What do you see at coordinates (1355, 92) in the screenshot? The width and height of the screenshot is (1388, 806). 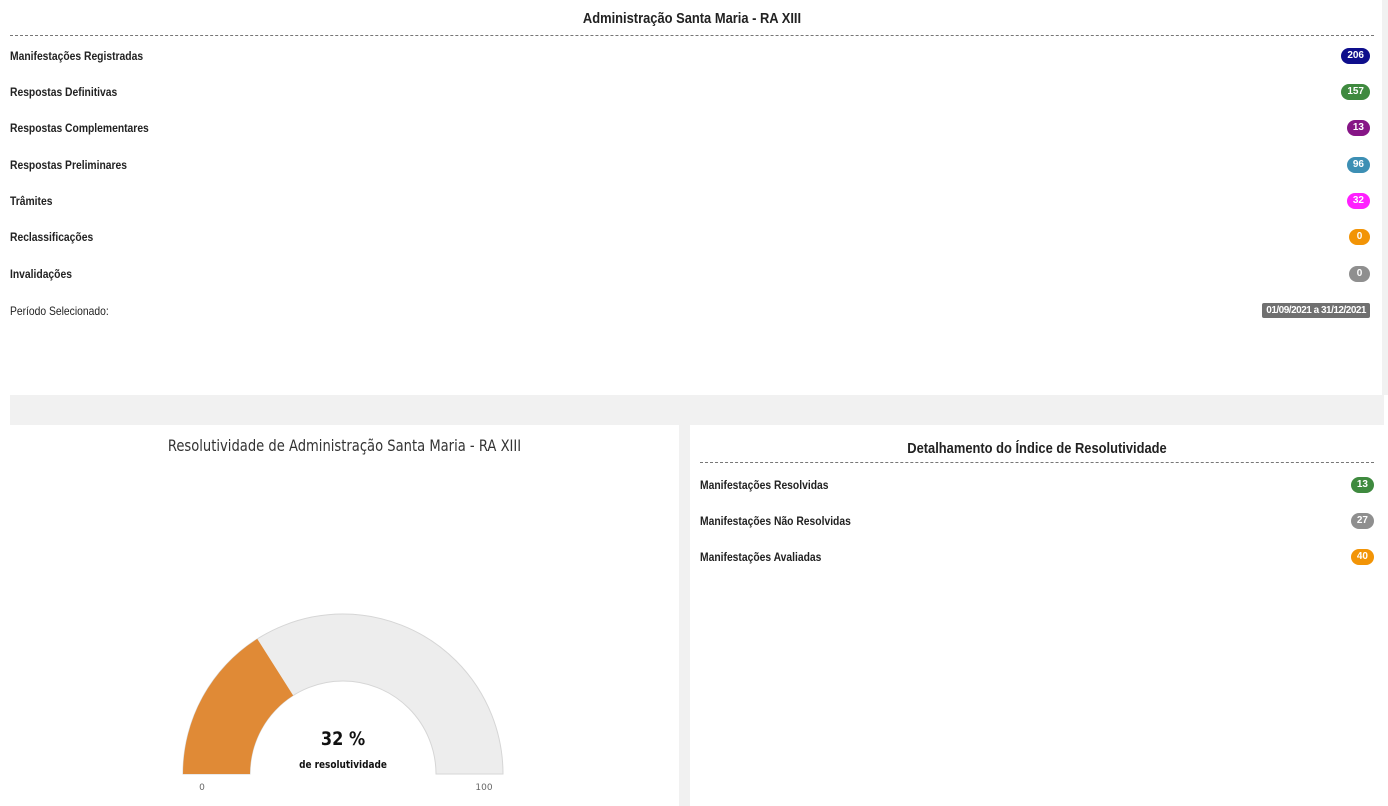 I see `stat-badge: 157` at bounding box center [1355, 92].